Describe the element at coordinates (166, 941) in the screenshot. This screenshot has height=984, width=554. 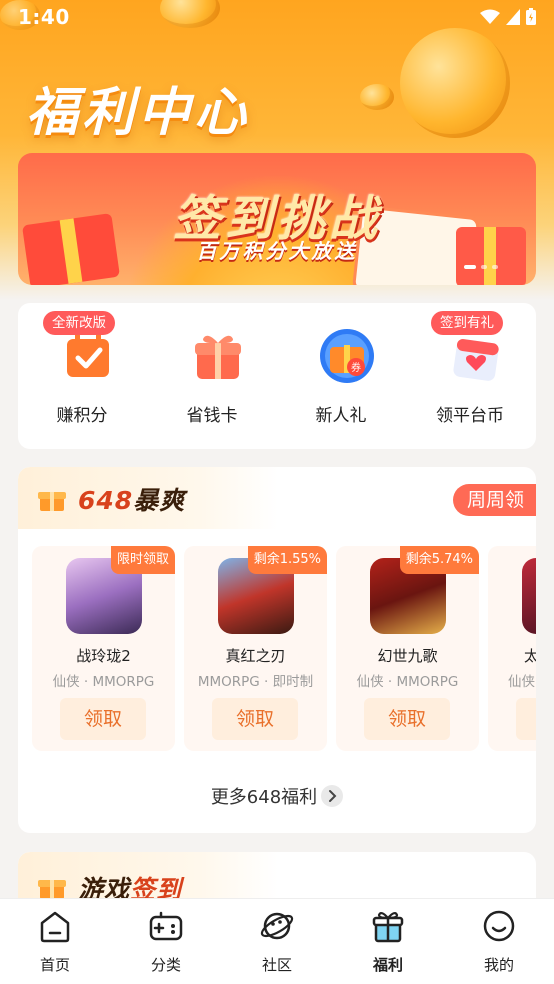
I see `tab-category: 分类` at that location.